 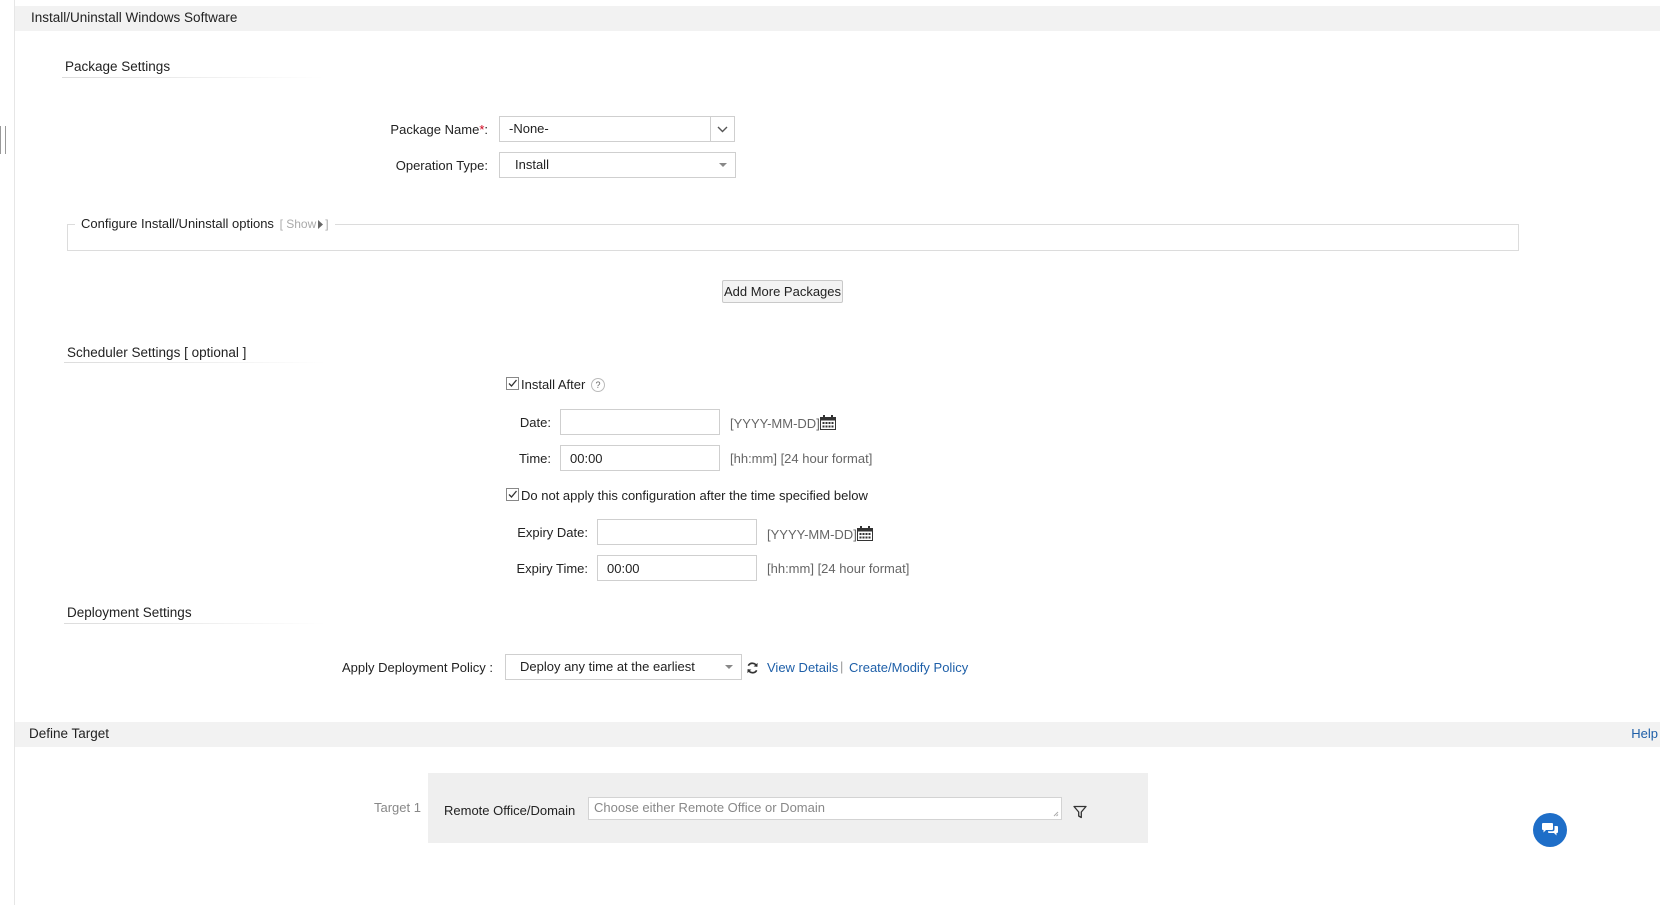 What do you see at coordinates (534, 458) in the screenshot?
I see `time-label: Time:` at bounding box center [534, 458].